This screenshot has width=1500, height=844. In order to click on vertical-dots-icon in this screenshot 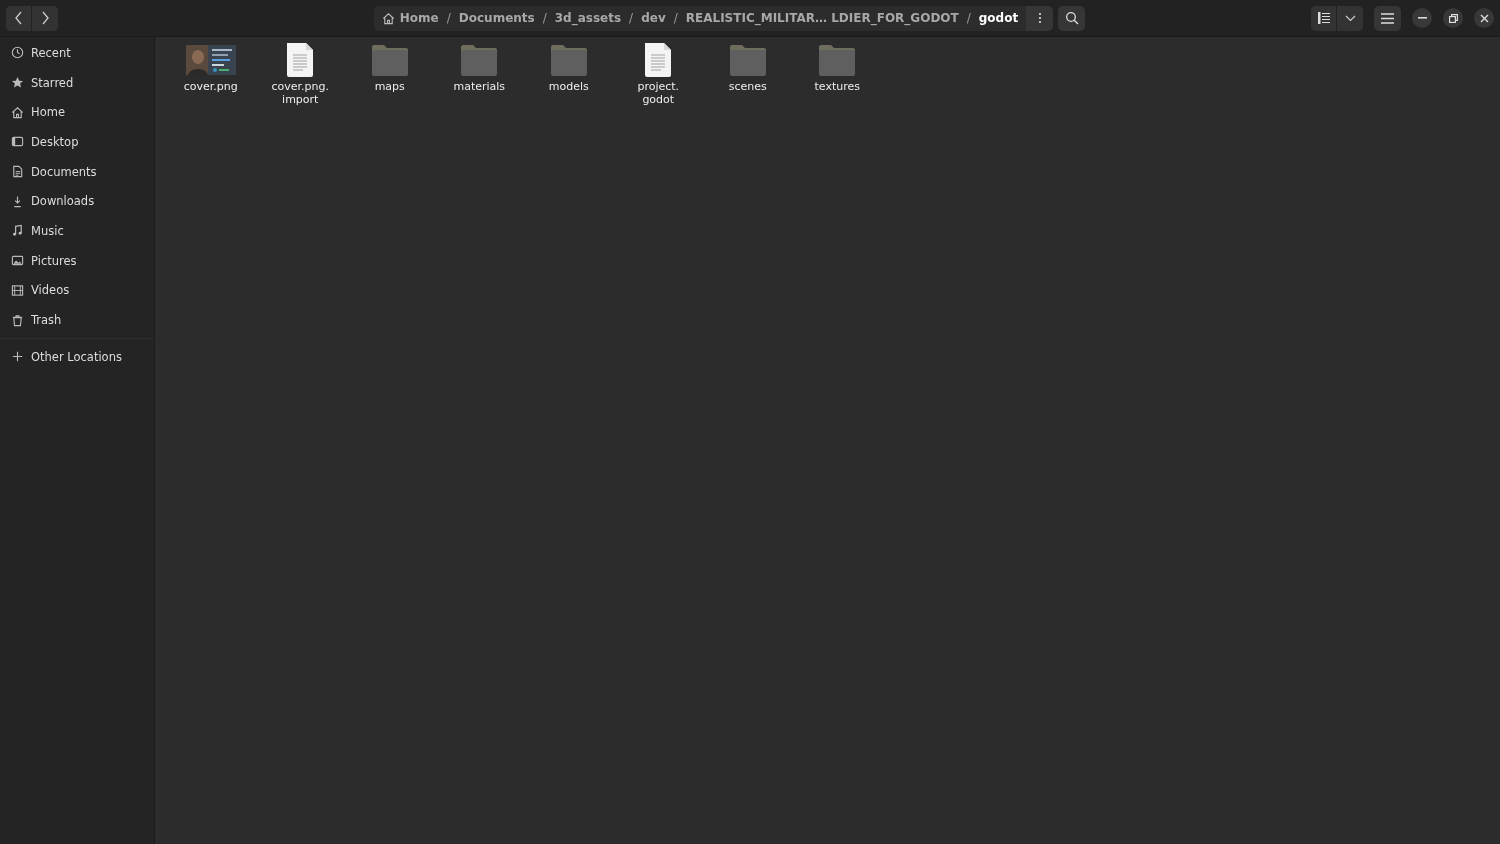, I will do `click(1039, 18)`.